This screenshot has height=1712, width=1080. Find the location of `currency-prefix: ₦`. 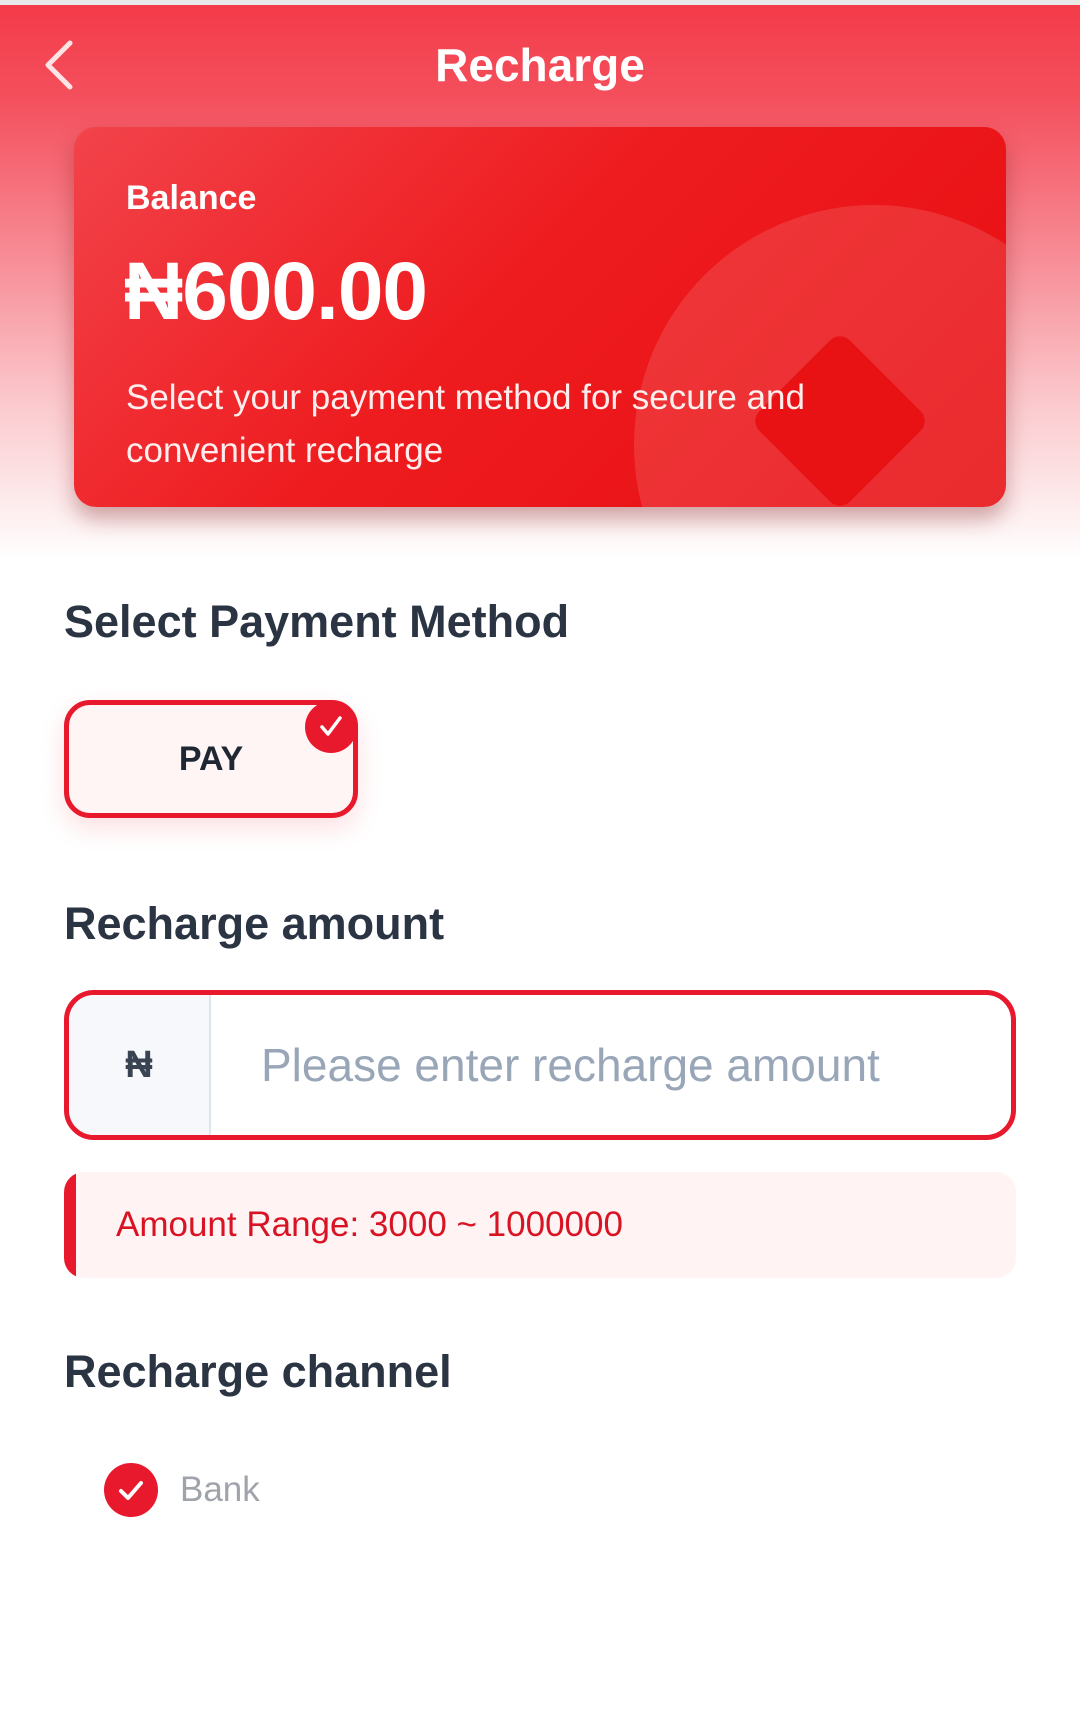

currency-prefix: ₦ is located at coordinates (140, 1065).